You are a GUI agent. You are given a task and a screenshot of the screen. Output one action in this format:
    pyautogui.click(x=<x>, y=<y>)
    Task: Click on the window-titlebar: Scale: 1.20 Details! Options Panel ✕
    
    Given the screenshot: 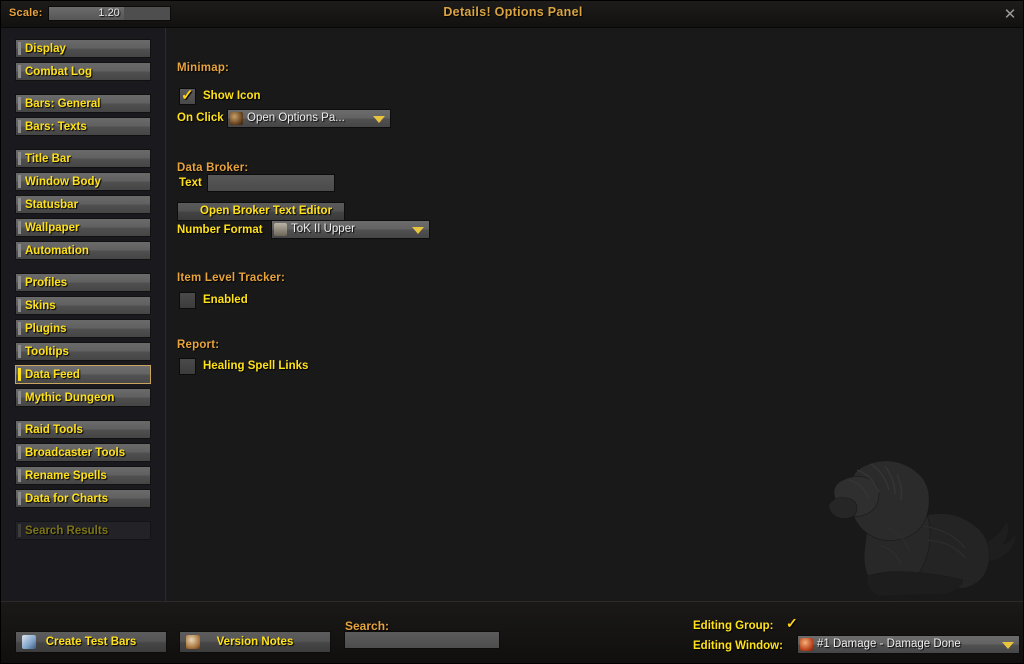 What is the action you would take?
    pyautogui.click(x=512, y=14)
    